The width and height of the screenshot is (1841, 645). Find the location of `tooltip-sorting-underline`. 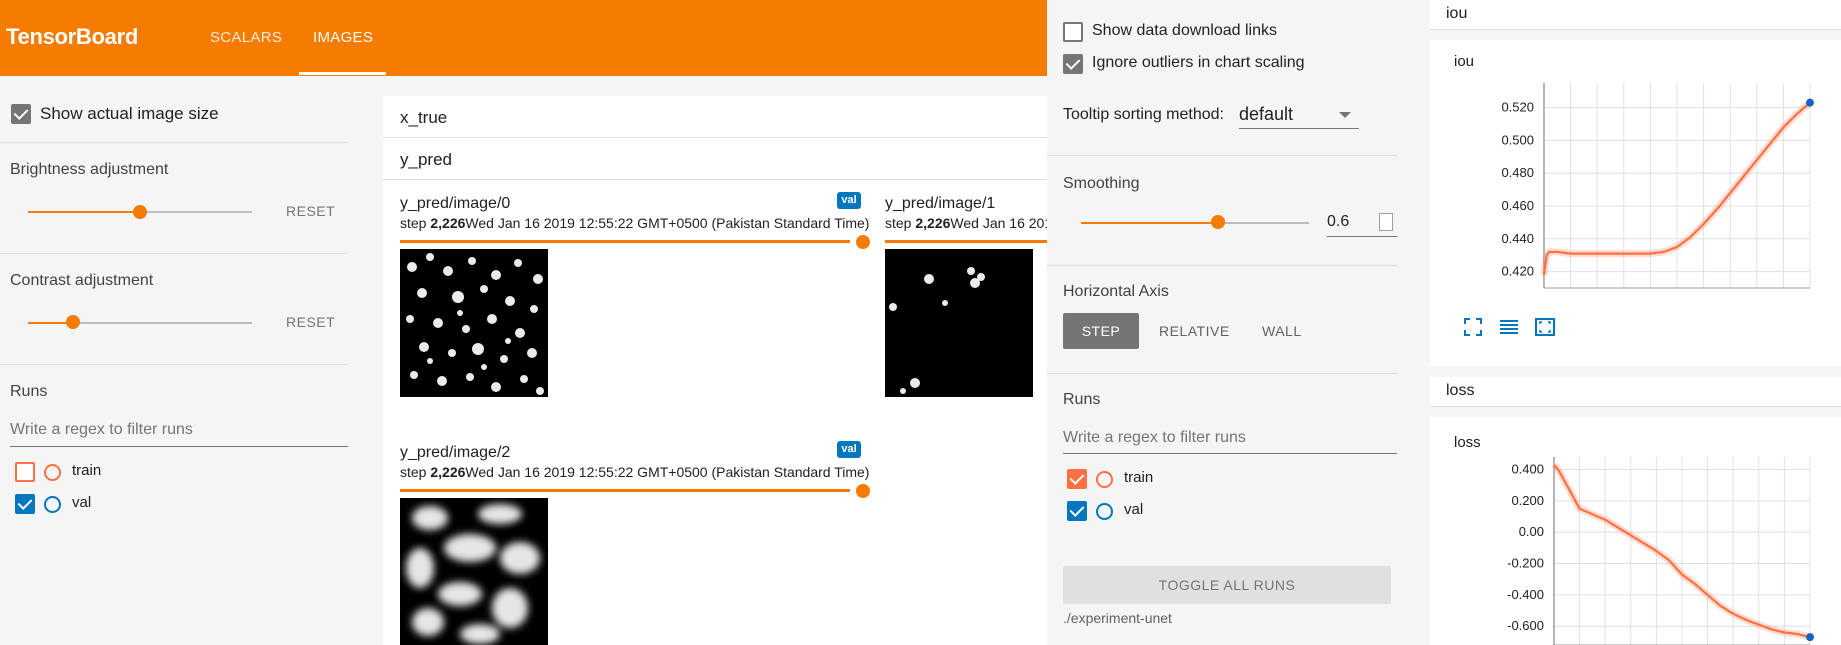

tooltip-sorting-underline is located at coordinates (1299, 128).